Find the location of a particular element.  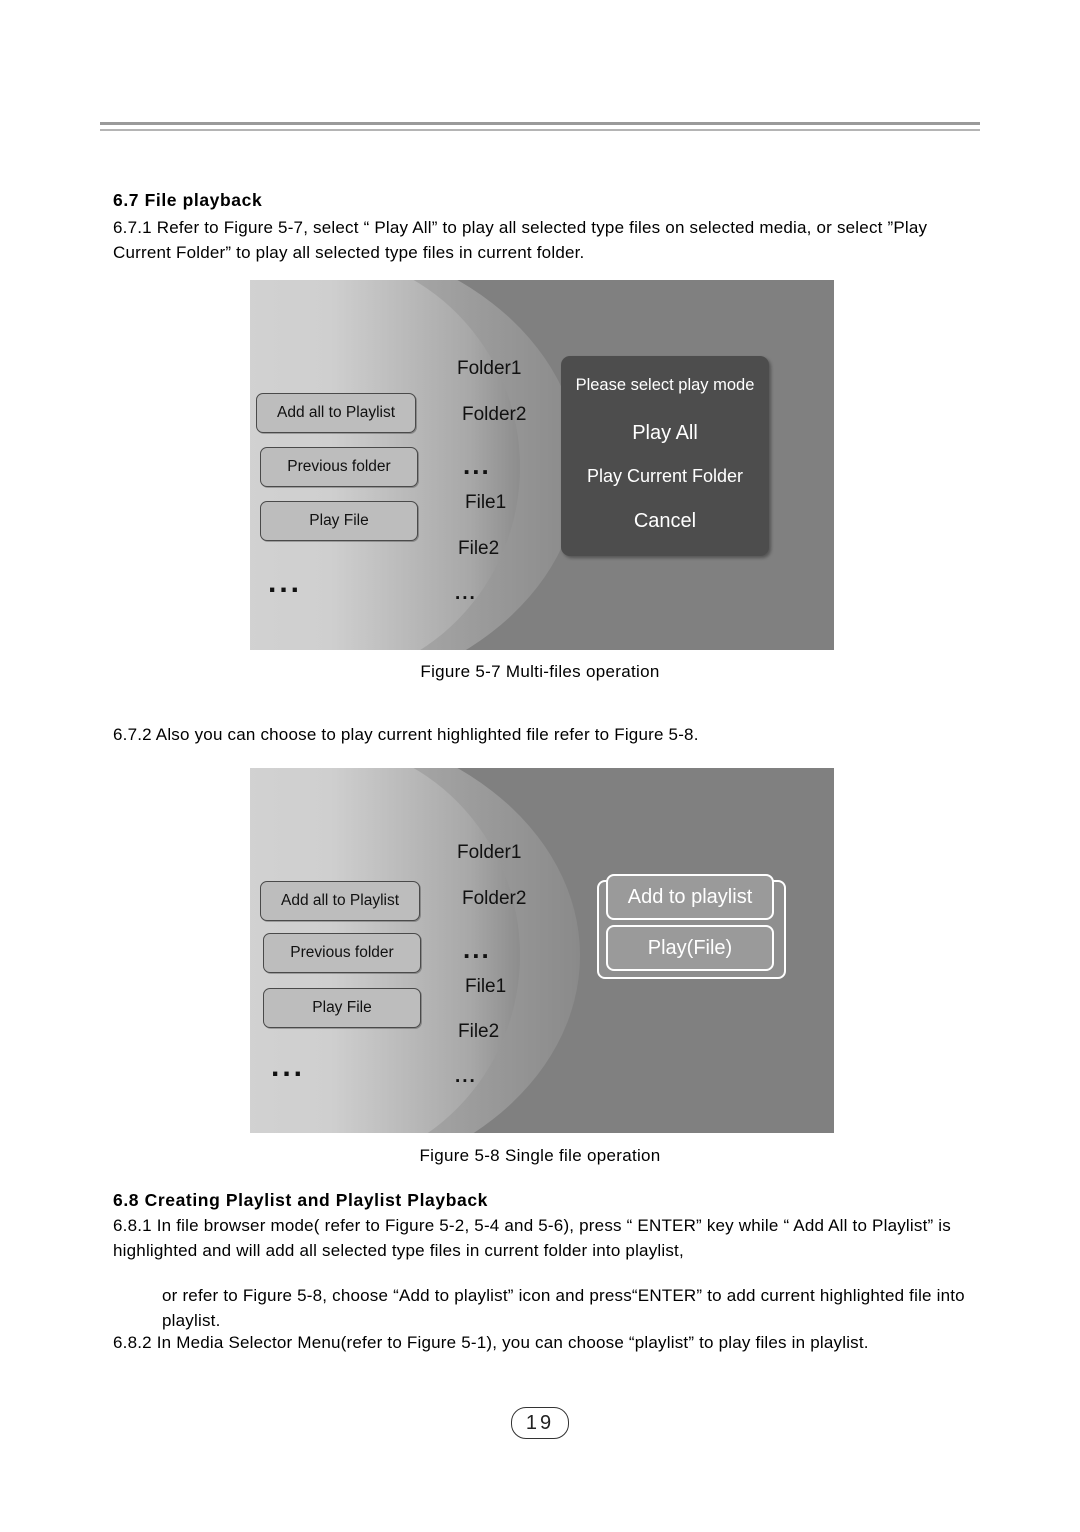

figure-5-8-icon-add-to-playlist-label: Add to playlist is located at coordinates (690, 896).